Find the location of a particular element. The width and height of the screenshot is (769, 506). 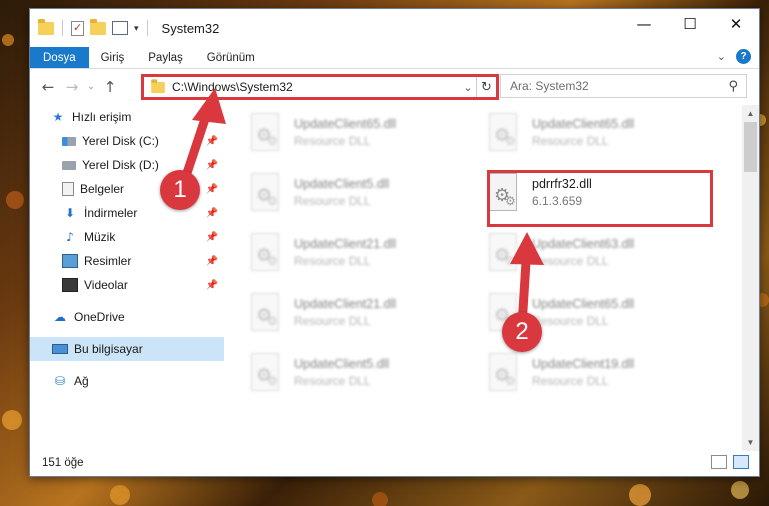

refresh-icon: ↻ is located at coordinates (486, 87).